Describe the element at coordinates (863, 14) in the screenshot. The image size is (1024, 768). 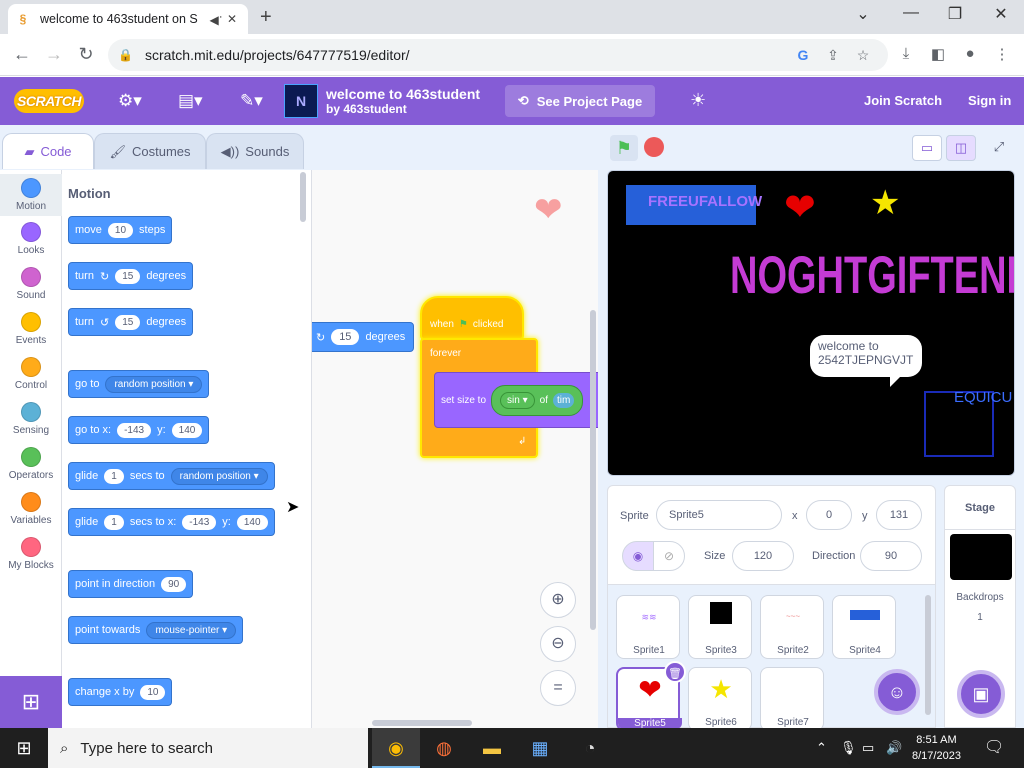
I see `tab-search-icon: ⌄` at that location.